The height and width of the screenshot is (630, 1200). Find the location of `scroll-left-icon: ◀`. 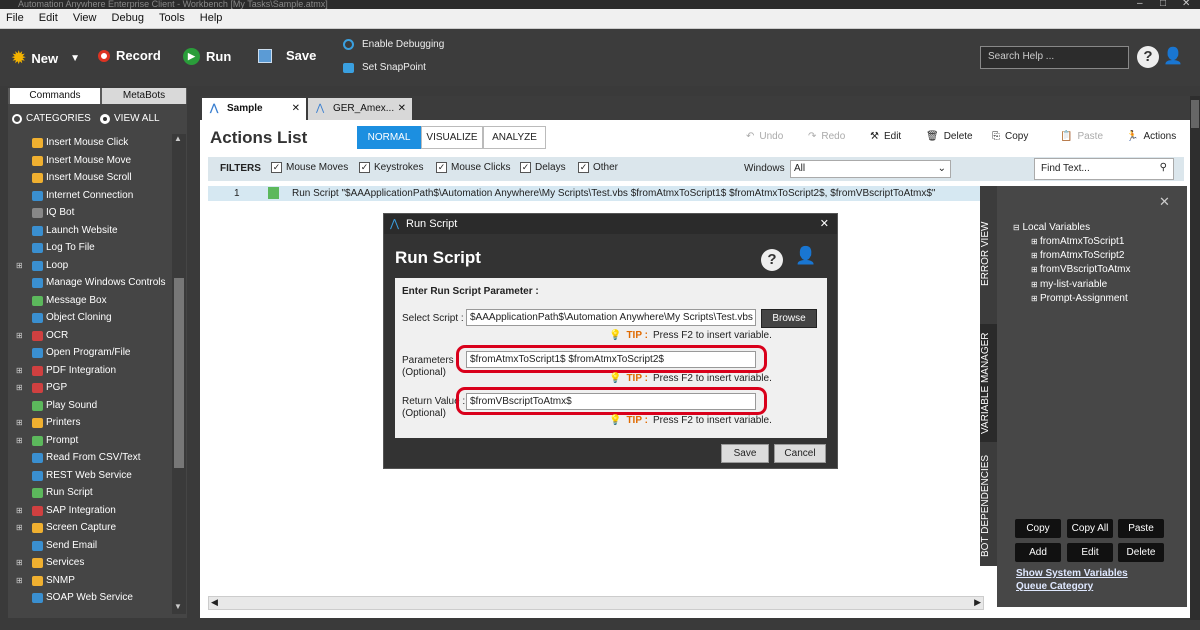

scroll-left-icon: ◀ is located at coordinates (214, 602).